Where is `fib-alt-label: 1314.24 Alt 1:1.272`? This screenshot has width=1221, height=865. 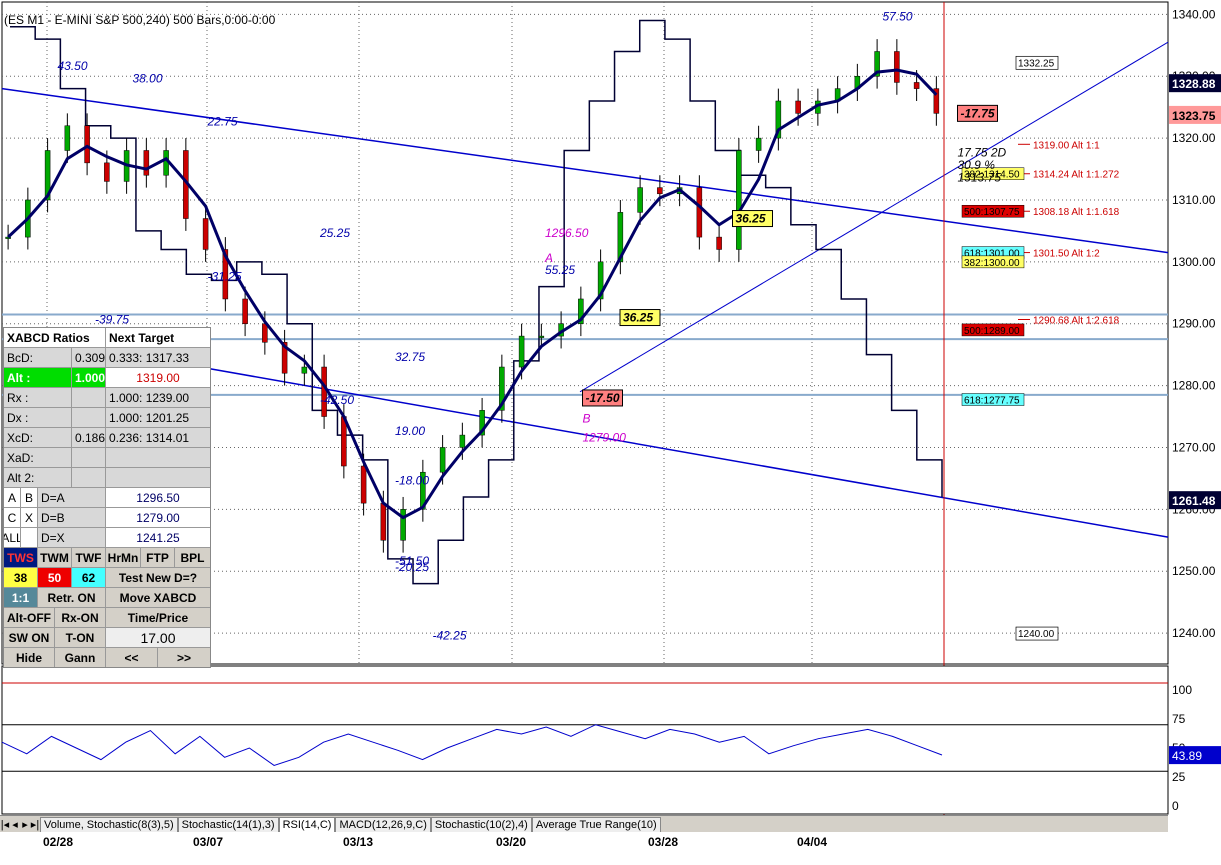 fib-alt-label: 1314.24 Alt 1:1.272 is located at coordinates (1076, 175).